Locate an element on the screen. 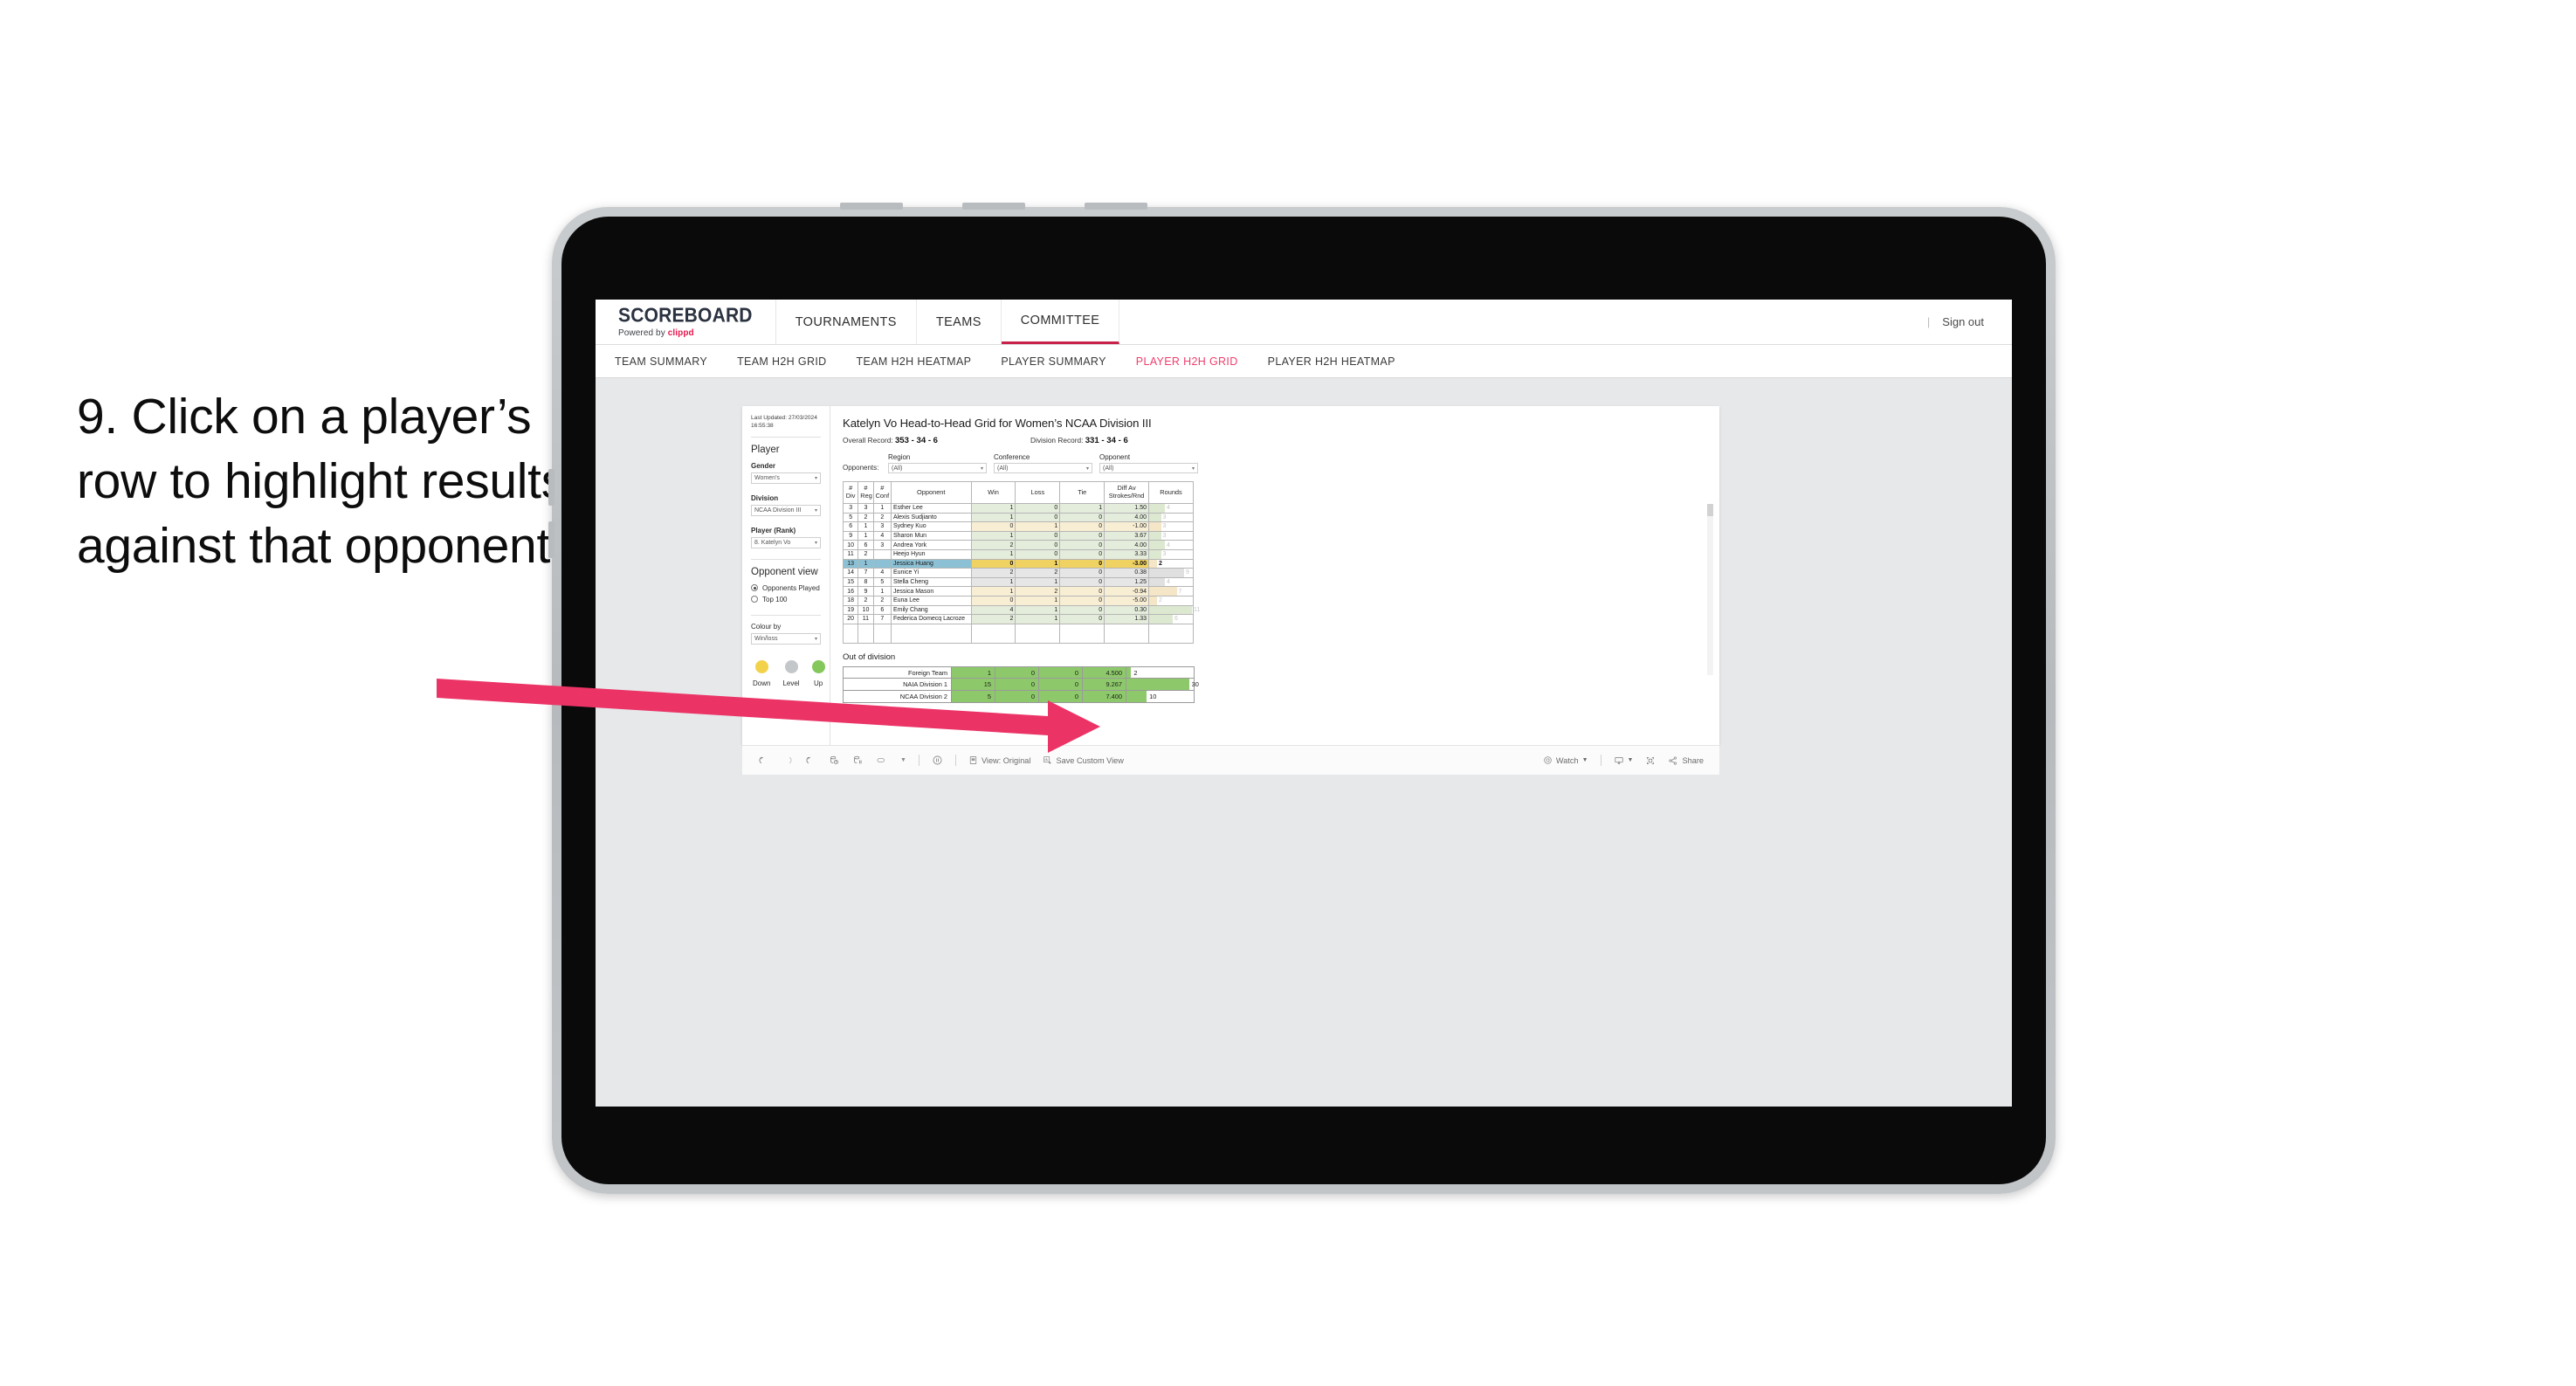 This screenshot has height=1386, width=2576. view-original-button: View: Original is located at coordinates (999, 760).